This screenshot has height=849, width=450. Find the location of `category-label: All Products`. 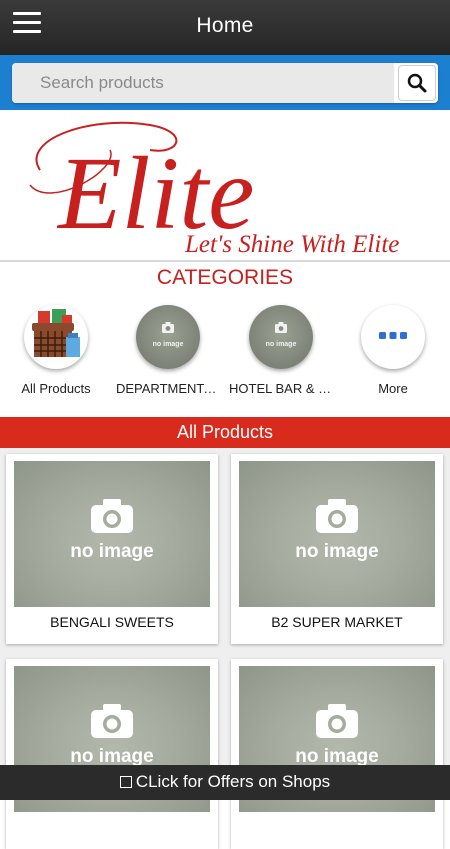

category-label: All Products is located at coordinates (56, 388).